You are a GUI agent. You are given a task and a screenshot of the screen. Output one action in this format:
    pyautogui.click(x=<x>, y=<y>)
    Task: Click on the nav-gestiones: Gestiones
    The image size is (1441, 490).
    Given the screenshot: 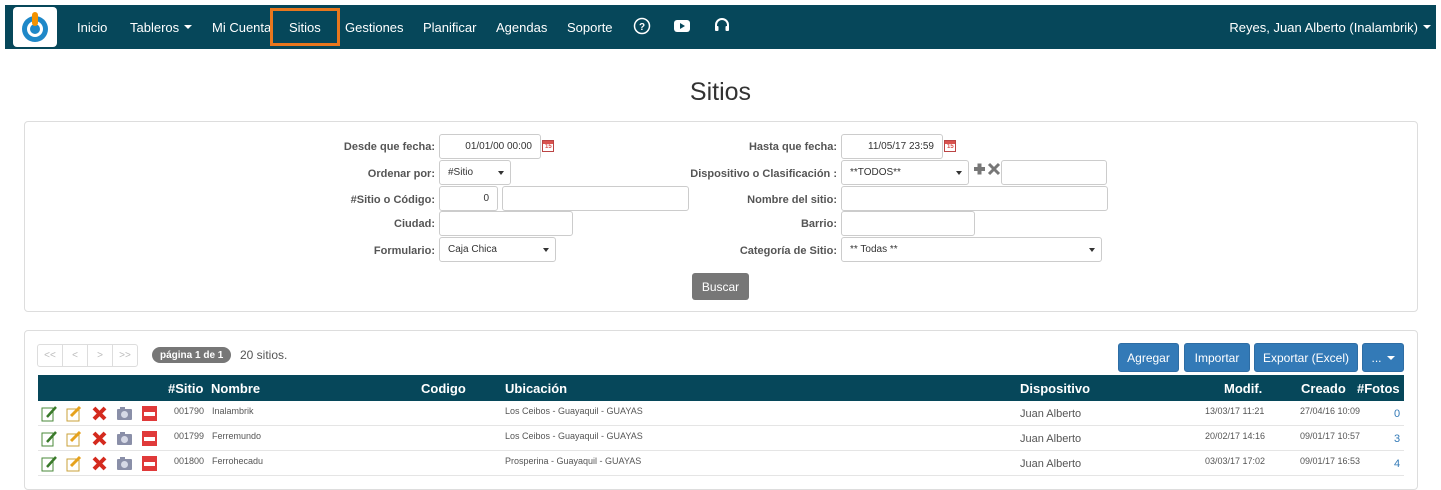 What is the action you would take?
    pyautogui.click(x=374, y=27)
    